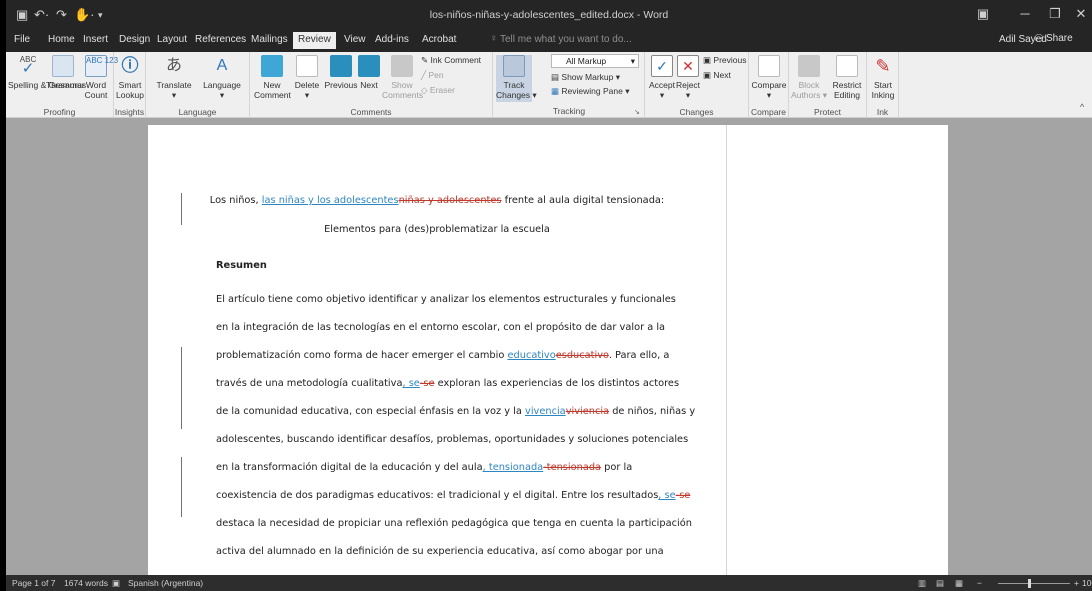 This screenshot has width=1092, height=591. I want to click on web-layout-icon: ▦, so click(959, 583).